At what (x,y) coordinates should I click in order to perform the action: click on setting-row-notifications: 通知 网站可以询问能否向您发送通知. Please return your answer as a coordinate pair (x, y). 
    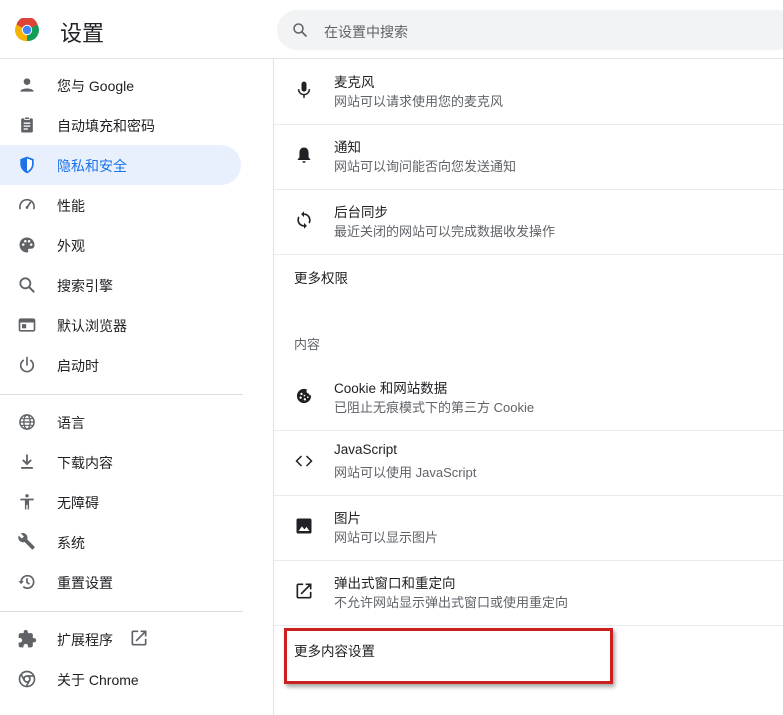
    Looking at the image, I should click on (528, 157).